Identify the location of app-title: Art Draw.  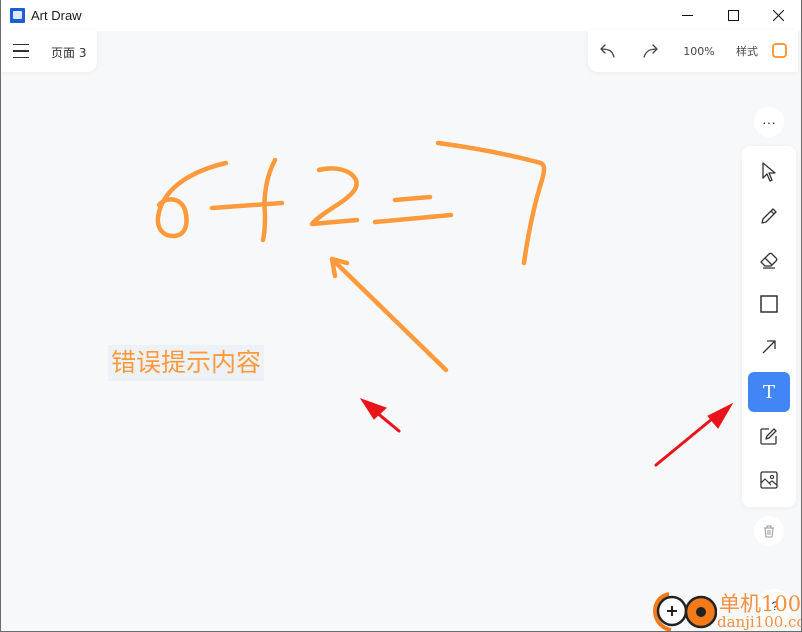
(56, 15).